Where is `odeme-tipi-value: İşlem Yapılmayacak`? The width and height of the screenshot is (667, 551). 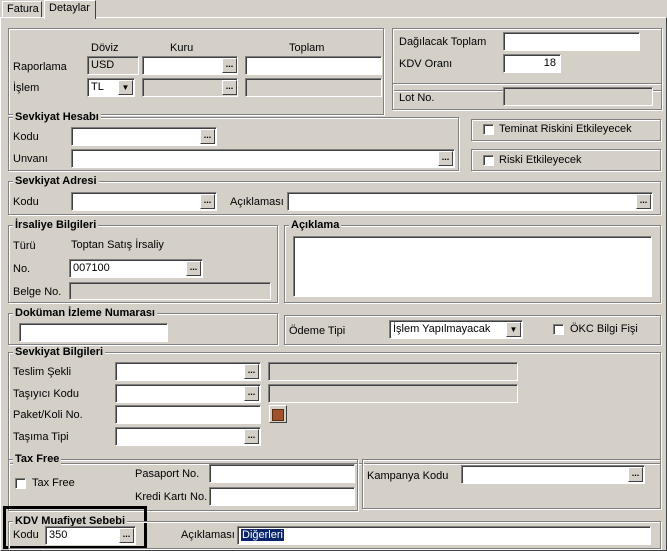
odeme-tipi-value: İşlem Yapılmayacak is located at coordinates (442, 329).